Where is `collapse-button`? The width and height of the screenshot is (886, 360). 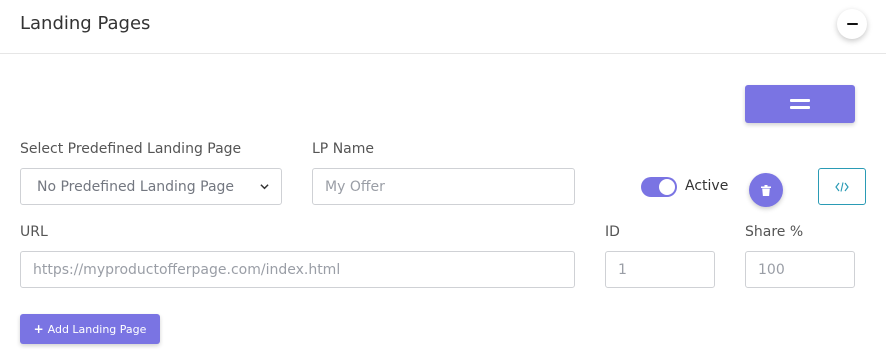
collapse-button is located at coordinates (852, 24).